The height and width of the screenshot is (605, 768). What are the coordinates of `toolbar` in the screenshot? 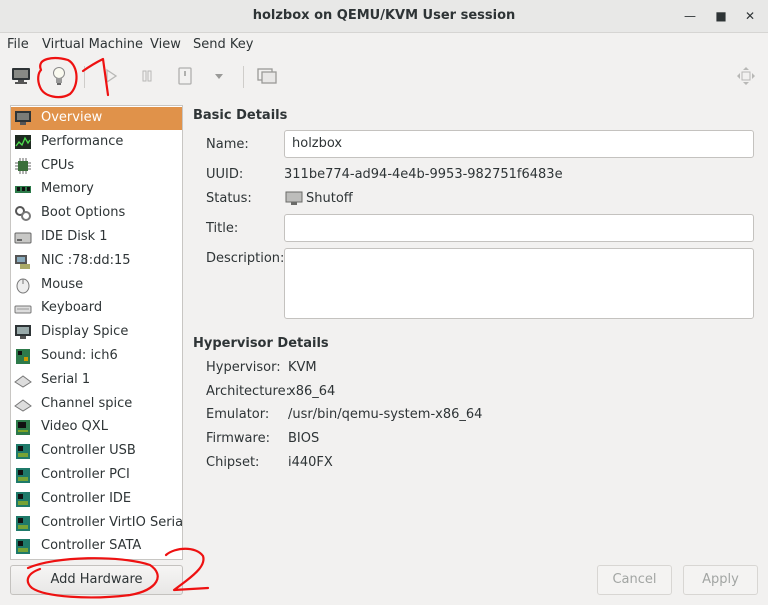 It's located at (384, 76).